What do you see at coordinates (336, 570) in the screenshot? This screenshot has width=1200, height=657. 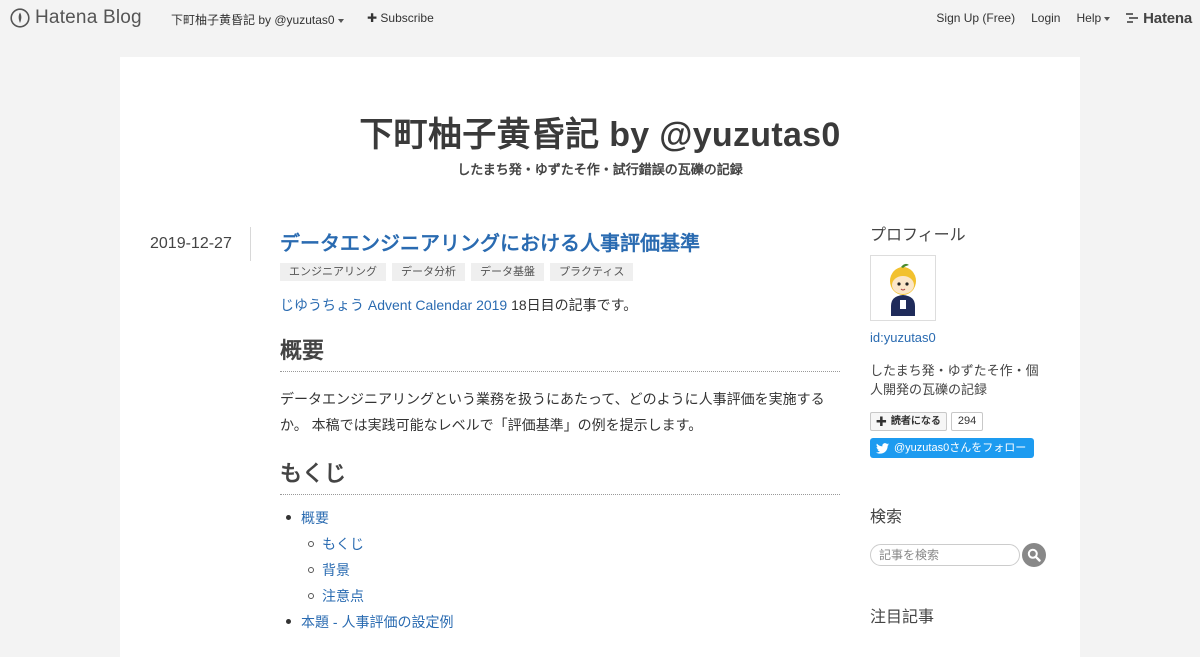 I see `toc-link: 背景` at bounding box center [336, 570].